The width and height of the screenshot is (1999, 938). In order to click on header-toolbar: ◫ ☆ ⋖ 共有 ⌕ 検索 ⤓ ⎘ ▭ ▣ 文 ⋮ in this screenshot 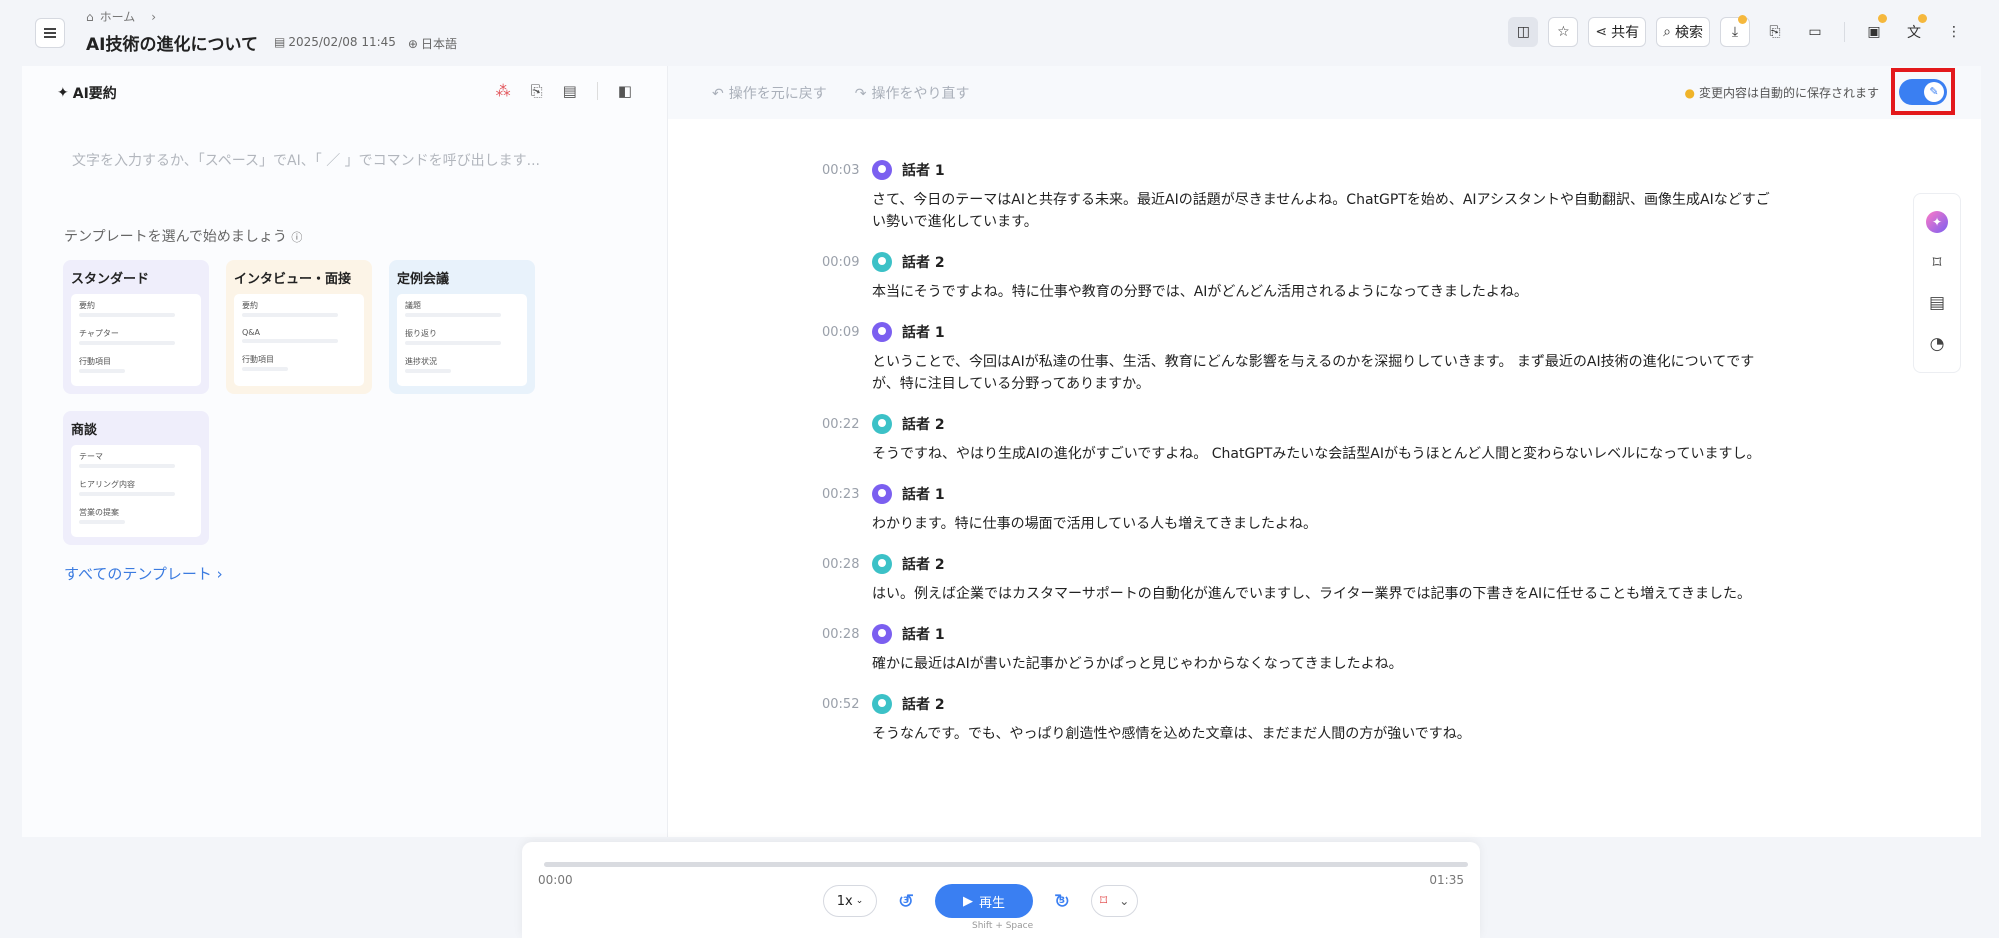, I will do `click(1738, 31)`.